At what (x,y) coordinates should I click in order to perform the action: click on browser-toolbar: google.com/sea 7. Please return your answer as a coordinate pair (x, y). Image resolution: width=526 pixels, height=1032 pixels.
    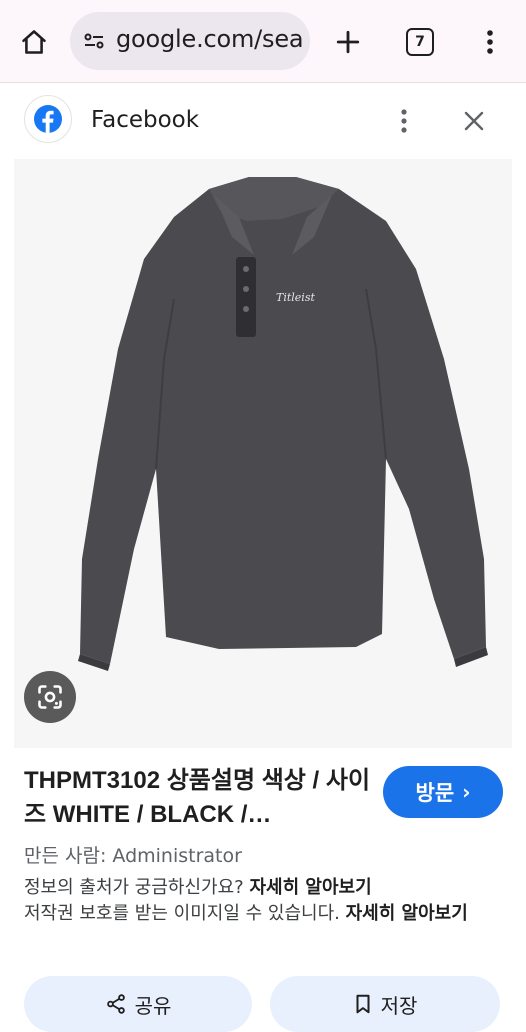
    Looking at the image, I should click on (263, 41).